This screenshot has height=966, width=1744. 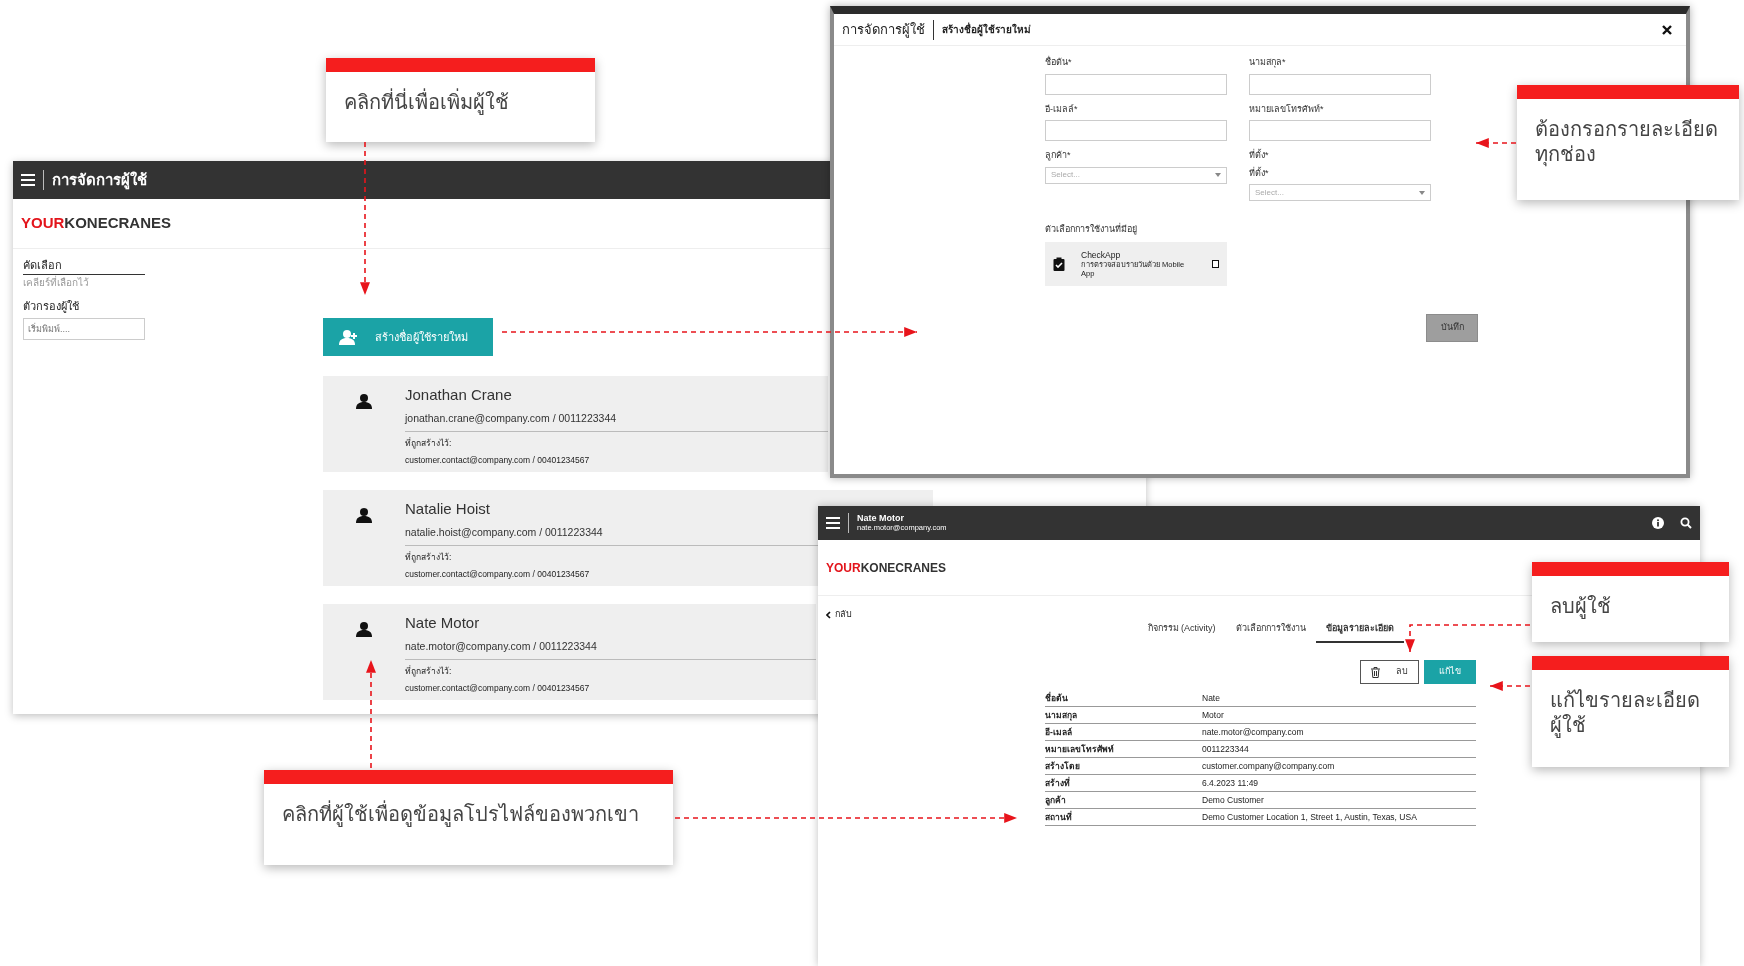 What do you see at coordinates (1123, 715) in the screenshot?
I see `detail-label: นามสกุล` at bounding box center [1123, 715].